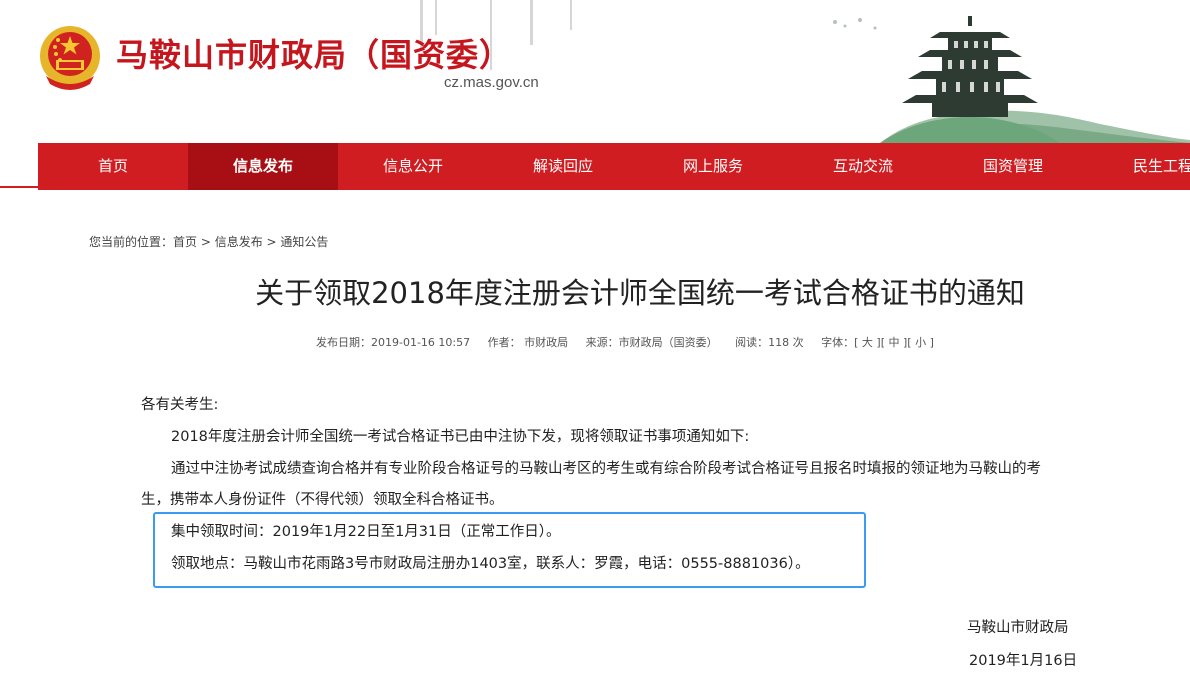  What do you see at coordinates (366, 532) in the screenshot?
I see `collection-time: 集中领取时间：2019年1月22日至1月31日（正常工作日）。` at bounding box center [366, 532].